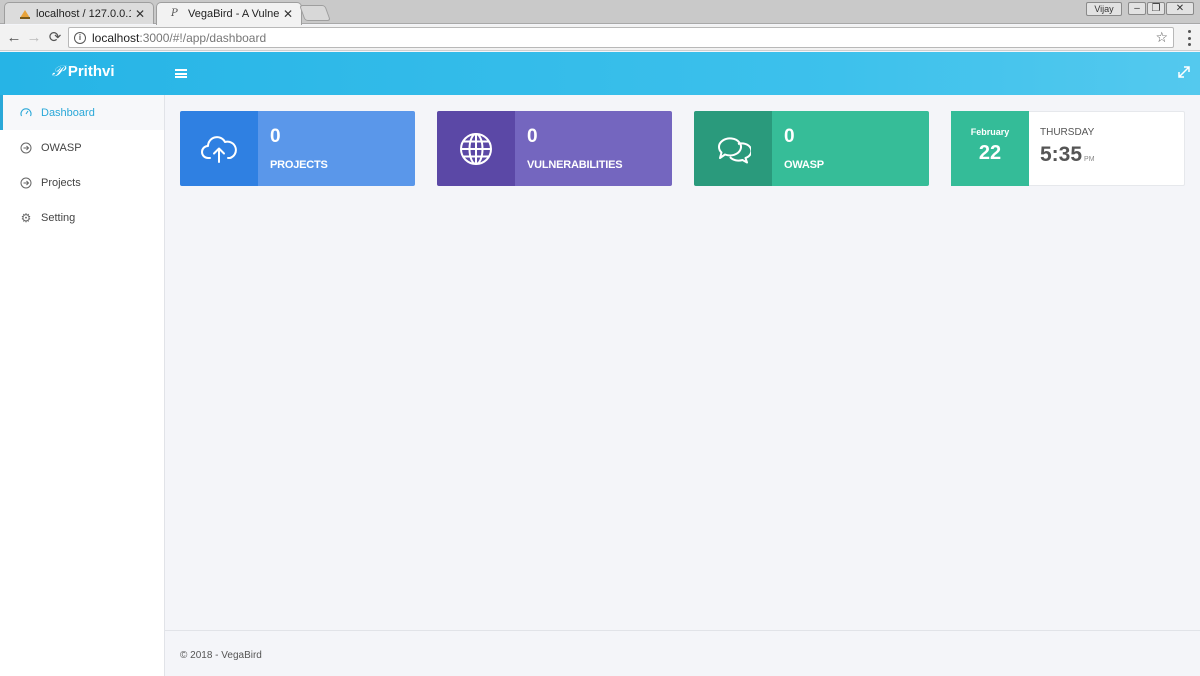 Image resolution: width=1200 pixels, height=676 pixels. What do you see at coordinates (1106, 148) in the screenshot?
I see `time-box: THURSDAY 5:35 PM` at bounding box center [1106, 148].